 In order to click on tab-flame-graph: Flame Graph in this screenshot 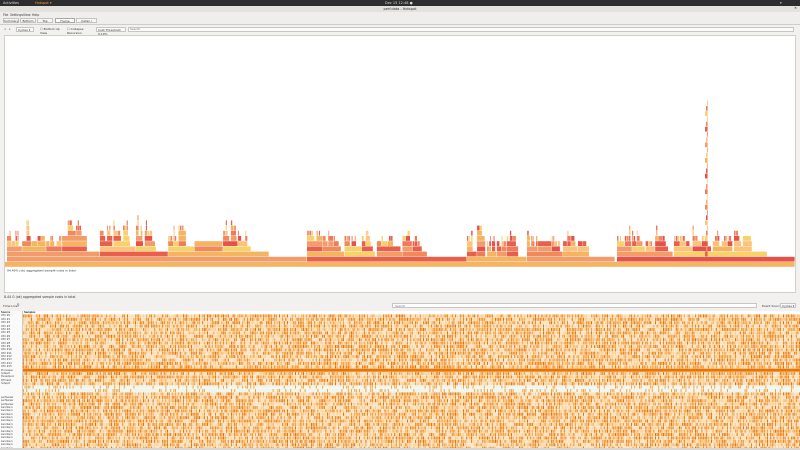, I will do `click(65, 23)`.